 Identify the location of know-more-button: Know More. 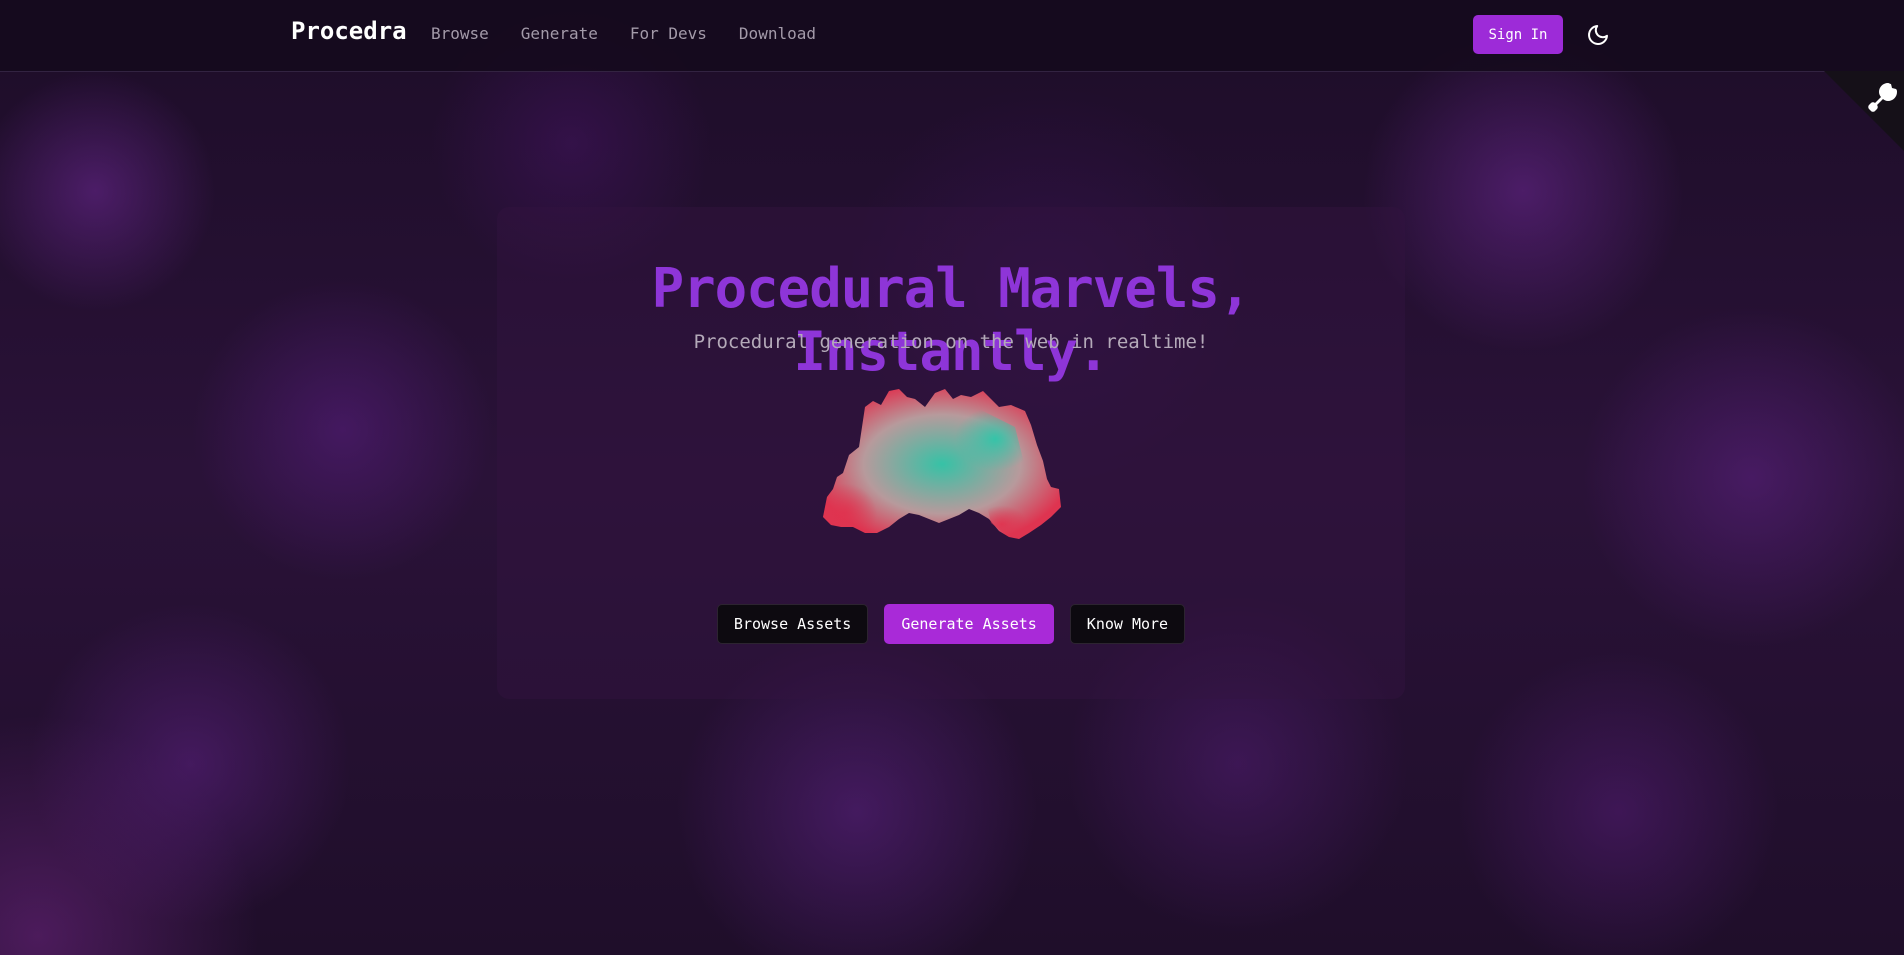
(1127, 624).